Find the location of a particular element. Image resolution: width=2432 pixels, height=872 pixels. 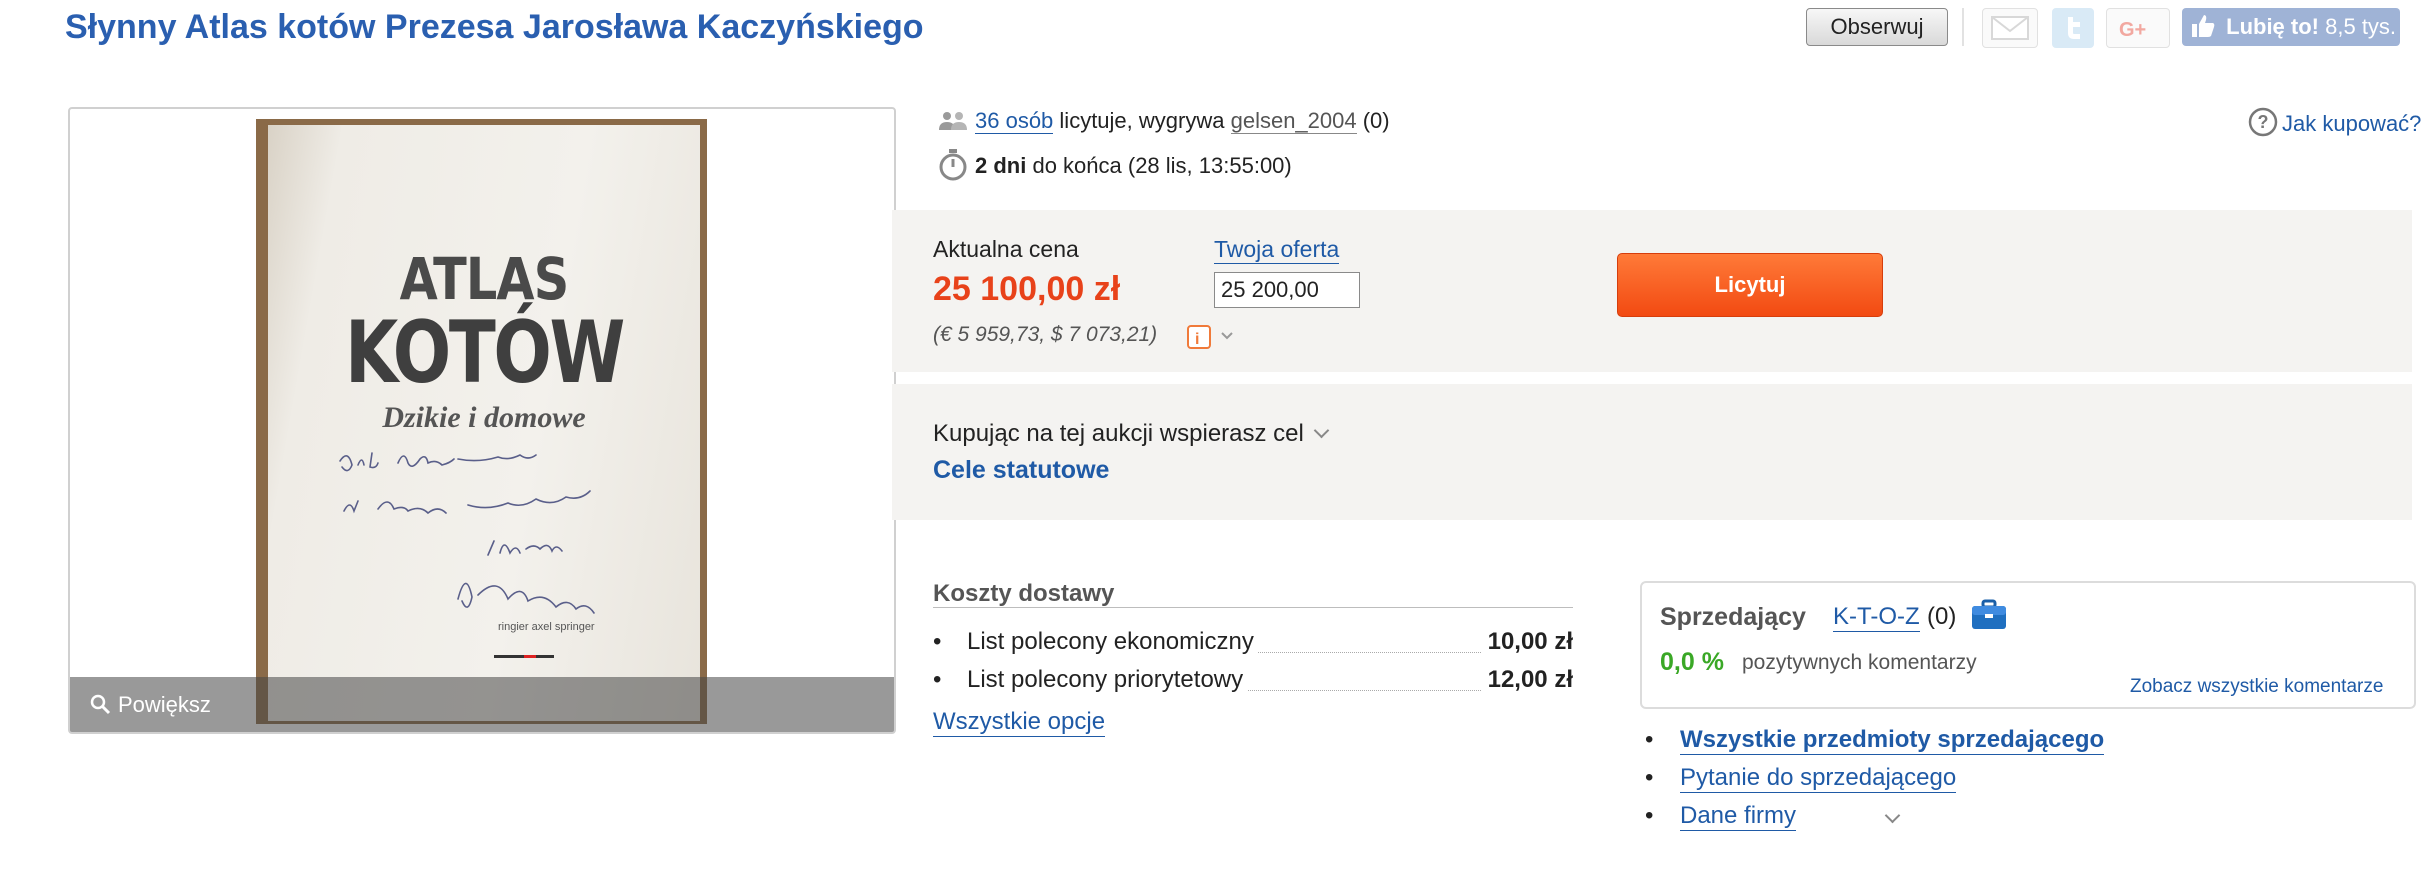

magnifier-icon is located at coordinates (100, 704).